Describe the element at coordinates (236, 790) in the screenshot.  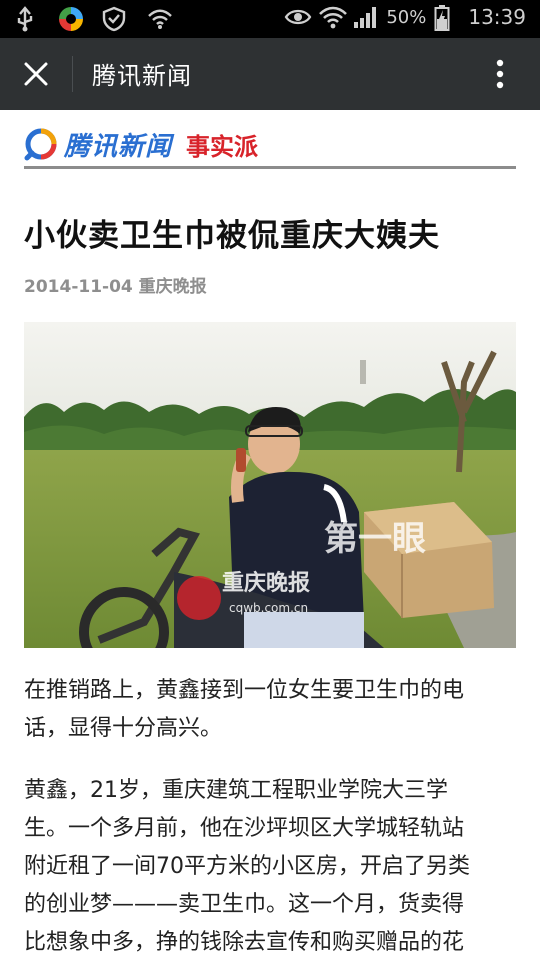
I see `paragraph-line: 黄鑫，21岁，重庆建筑工程职业学院大三学` at that location.